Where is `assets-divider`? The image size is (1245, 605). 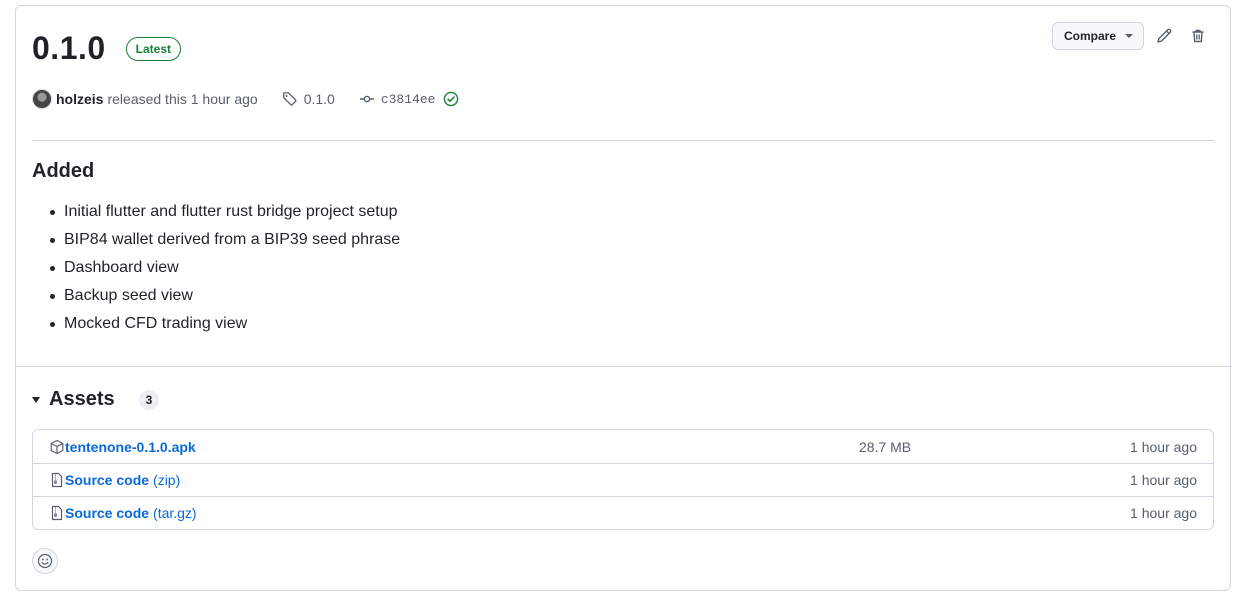
assets-divider is located at coordinates (623, 366).